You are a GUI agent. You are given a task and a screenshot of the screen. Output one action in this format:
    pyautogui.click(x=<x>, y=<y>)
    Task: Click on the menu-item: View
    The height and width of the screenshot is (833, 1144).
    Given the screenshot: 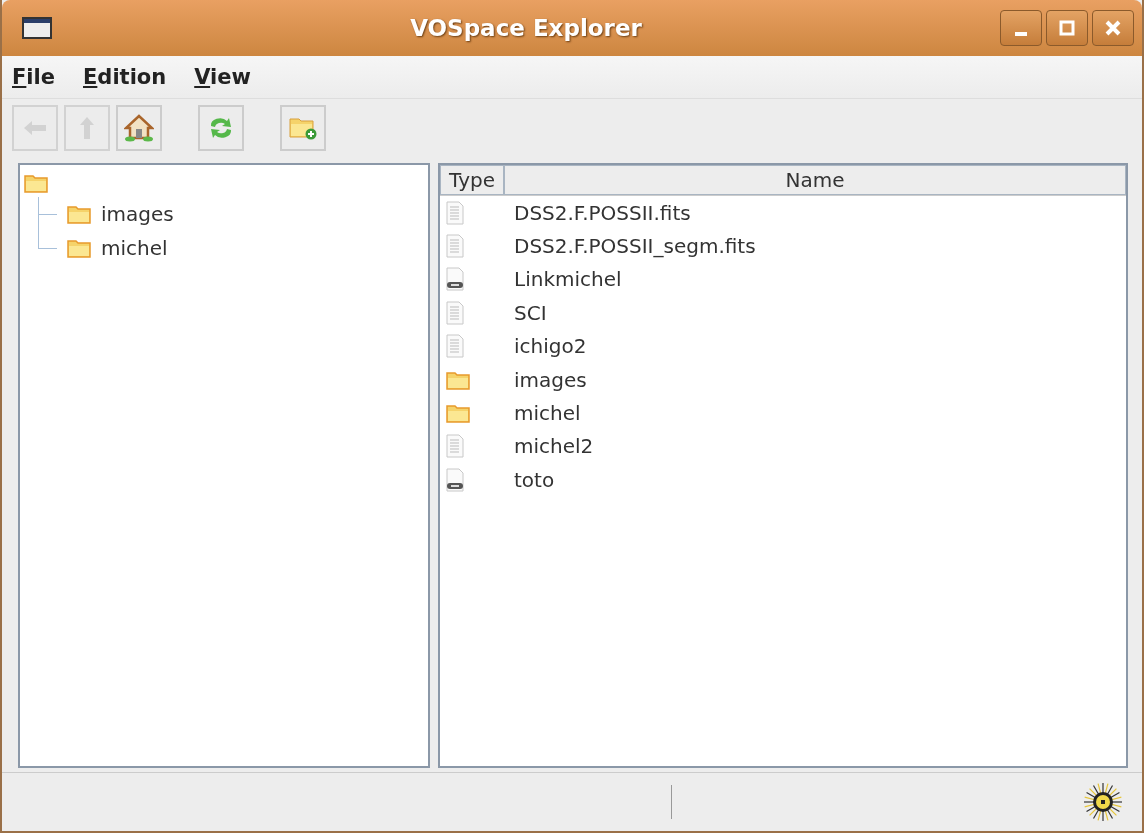 What is the action you would take?
    pyautogui.click(x=222, y=77)
    